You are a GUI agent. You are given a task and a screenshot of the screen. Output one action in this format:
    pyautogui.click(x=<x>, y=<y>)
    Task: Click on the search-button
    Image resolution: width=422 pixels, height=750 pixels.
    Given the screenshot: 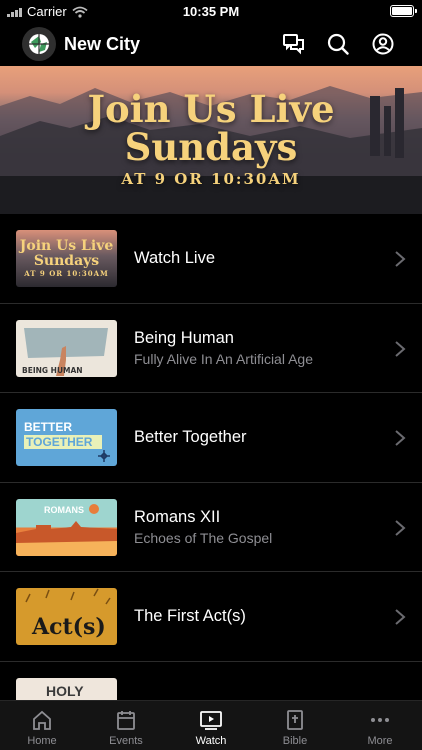 What is the action you would take?
    pyautogui.click(x=338, y=44)
    